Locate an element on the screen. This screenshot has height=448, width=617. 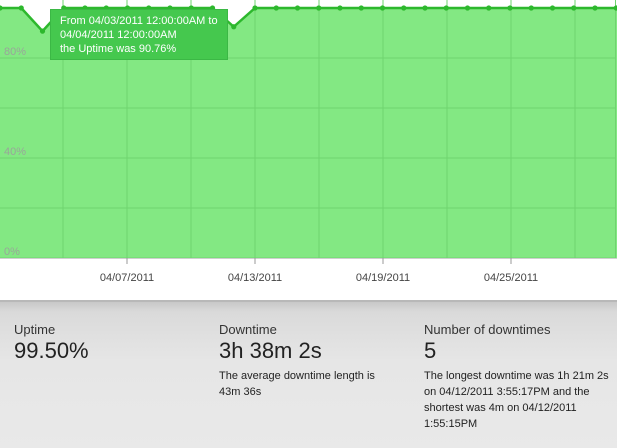
downtime-note: The average downtime length is 43m 36s is located at coordinates (297, 384).